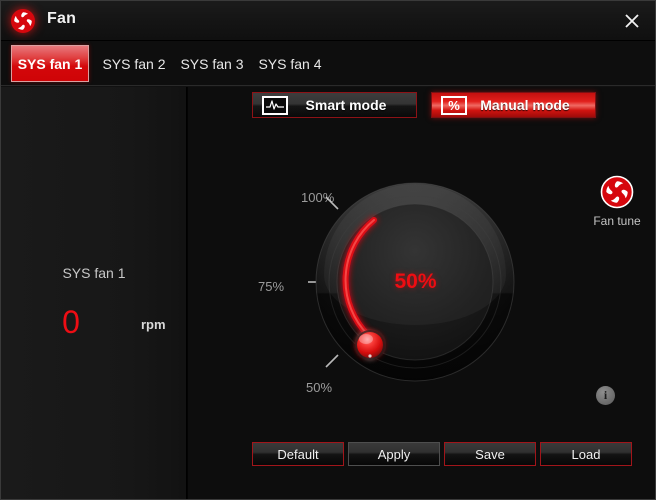 This screenshot has height=500, width=656. I want to click on tab-sys-fan-2: SYS fan 2, so click(134, 63).